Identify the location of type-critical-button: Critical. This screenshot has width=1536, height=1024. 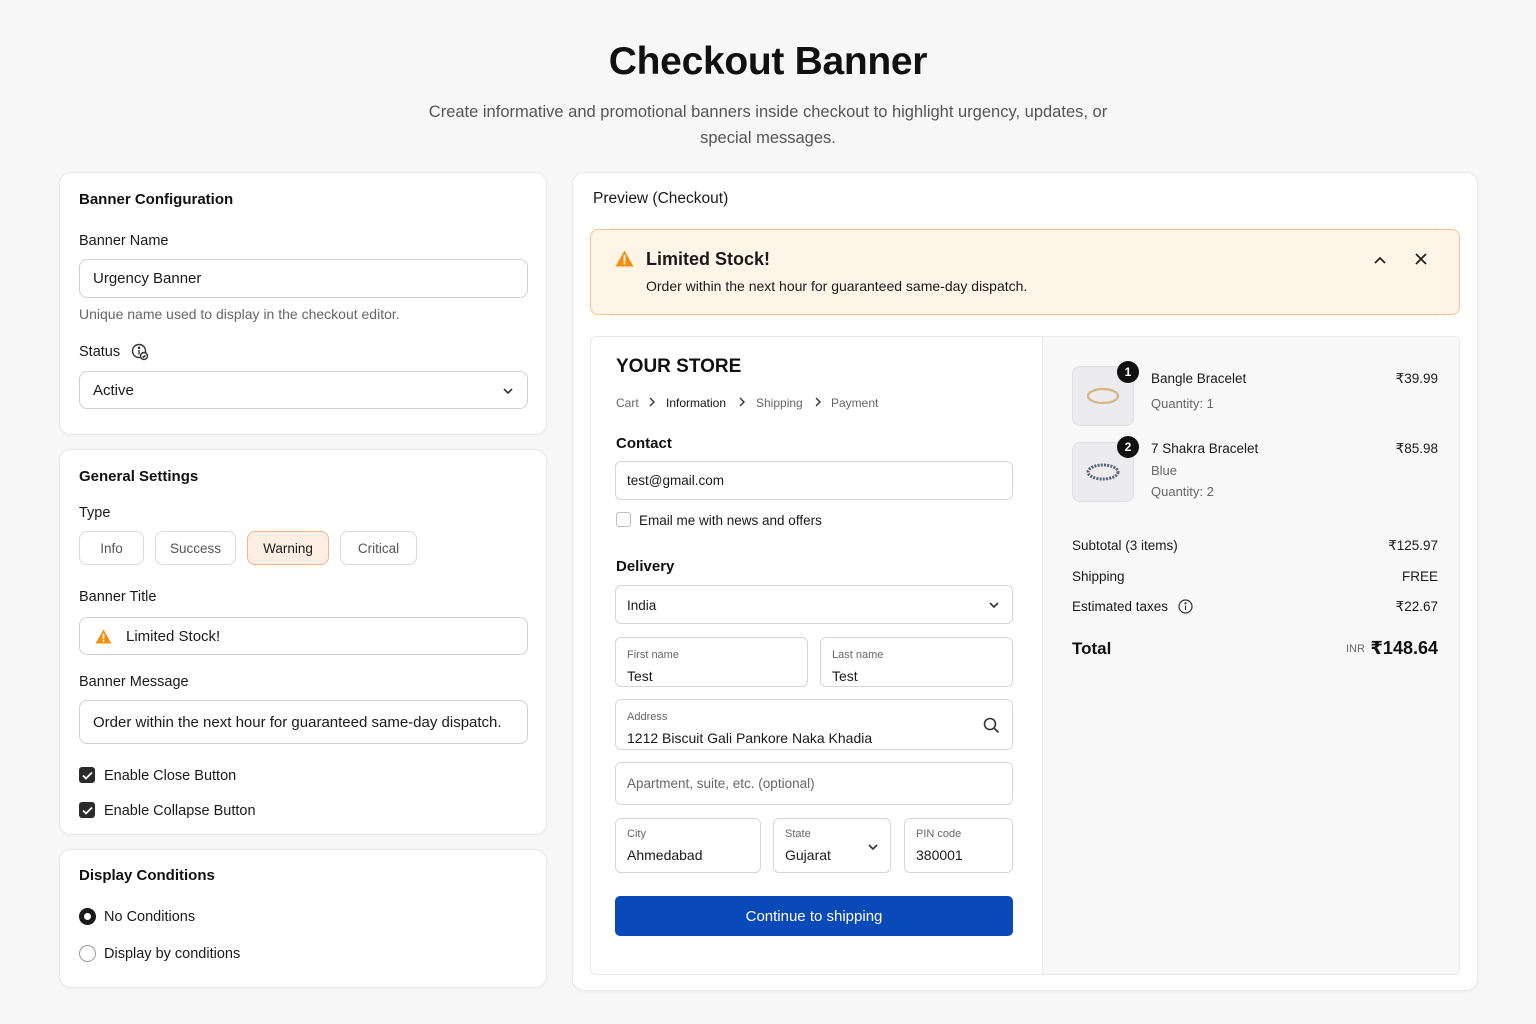
(378, 548).